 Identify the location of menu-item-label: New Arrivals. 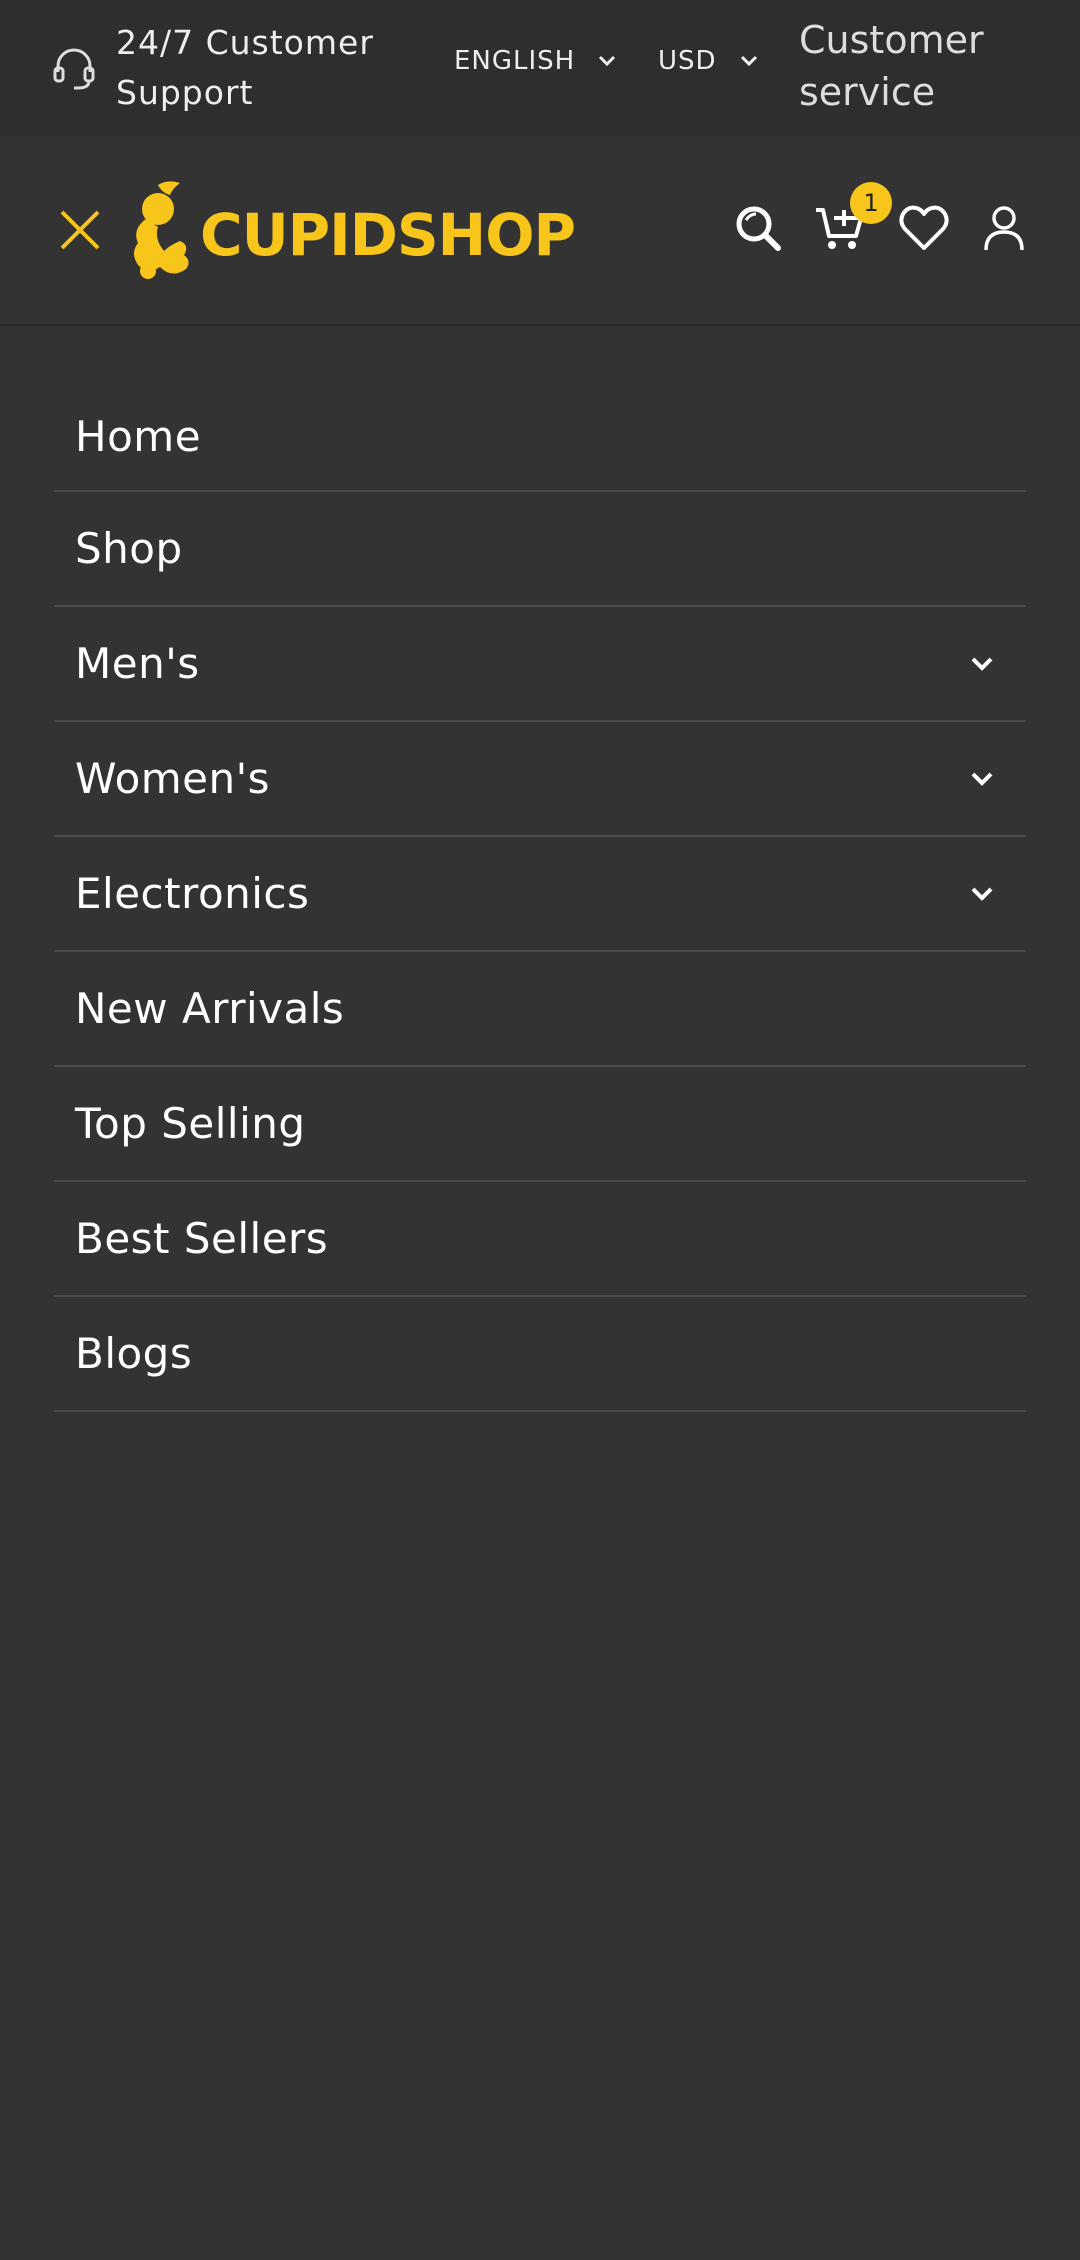
(210, 1008).